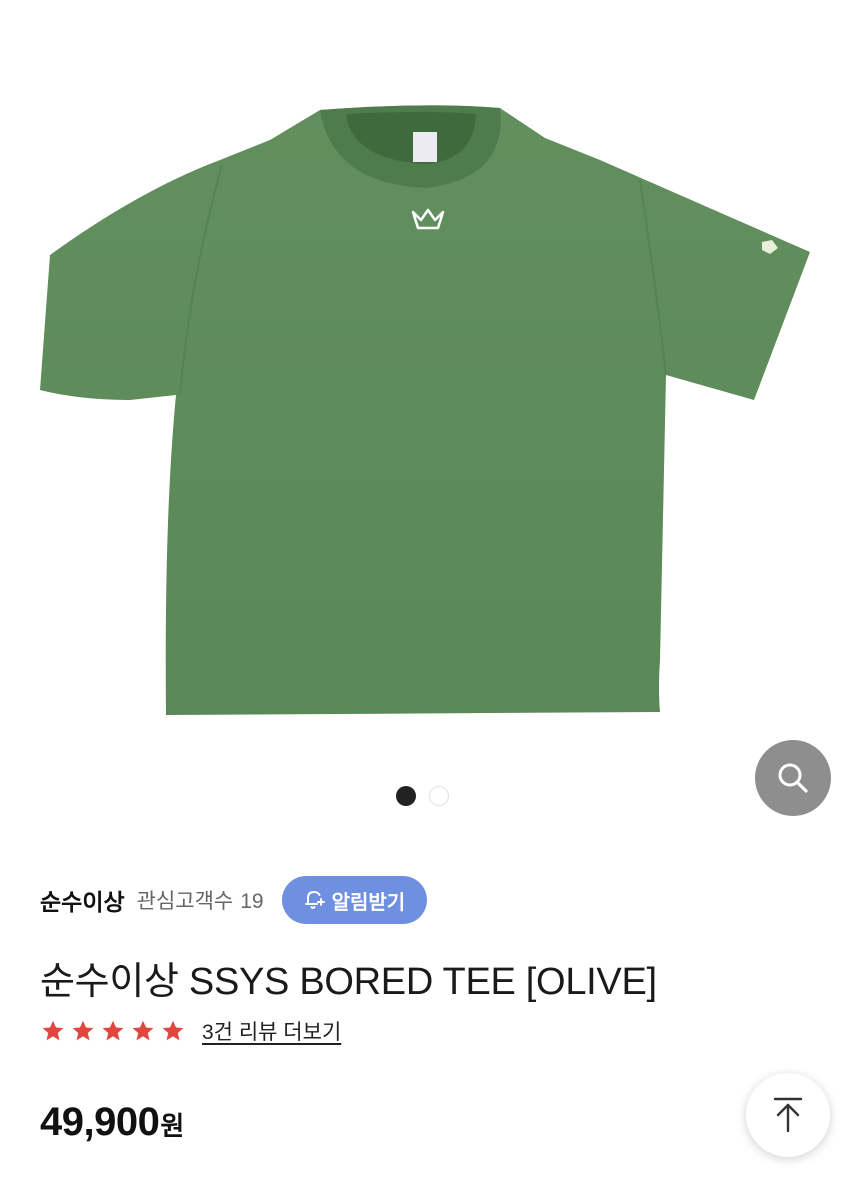 The image size is (852, 1200). I want to click on price-value: 49,900, so click(100, 1122).